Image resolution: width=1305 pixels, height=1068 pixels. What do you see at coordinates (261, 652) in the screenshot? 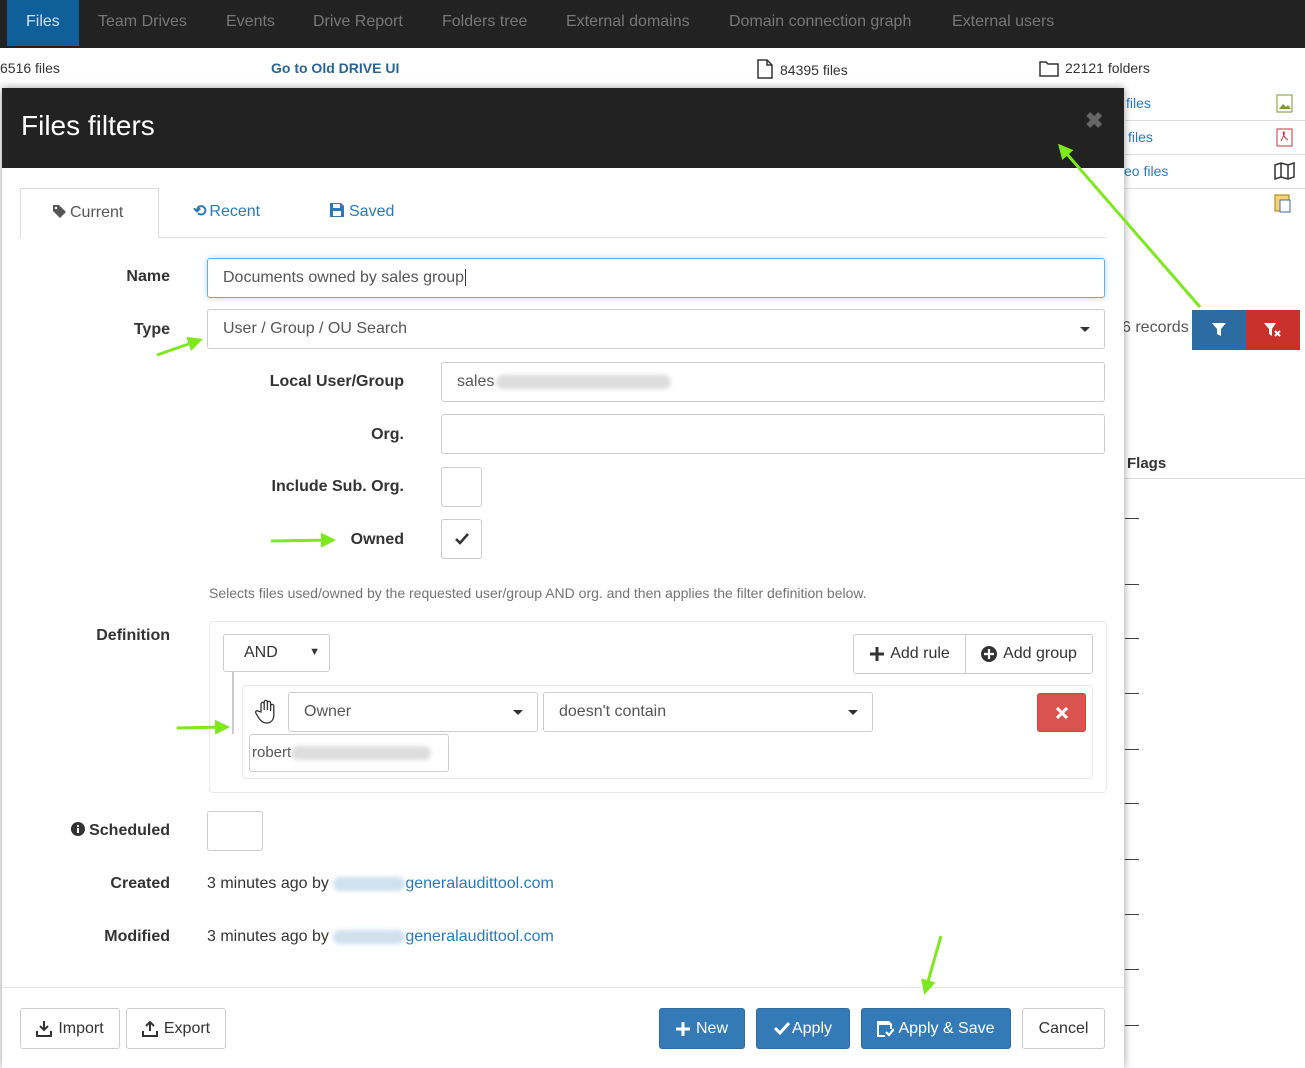
I see `condition-value: AND` at bounding box center [261, 652].